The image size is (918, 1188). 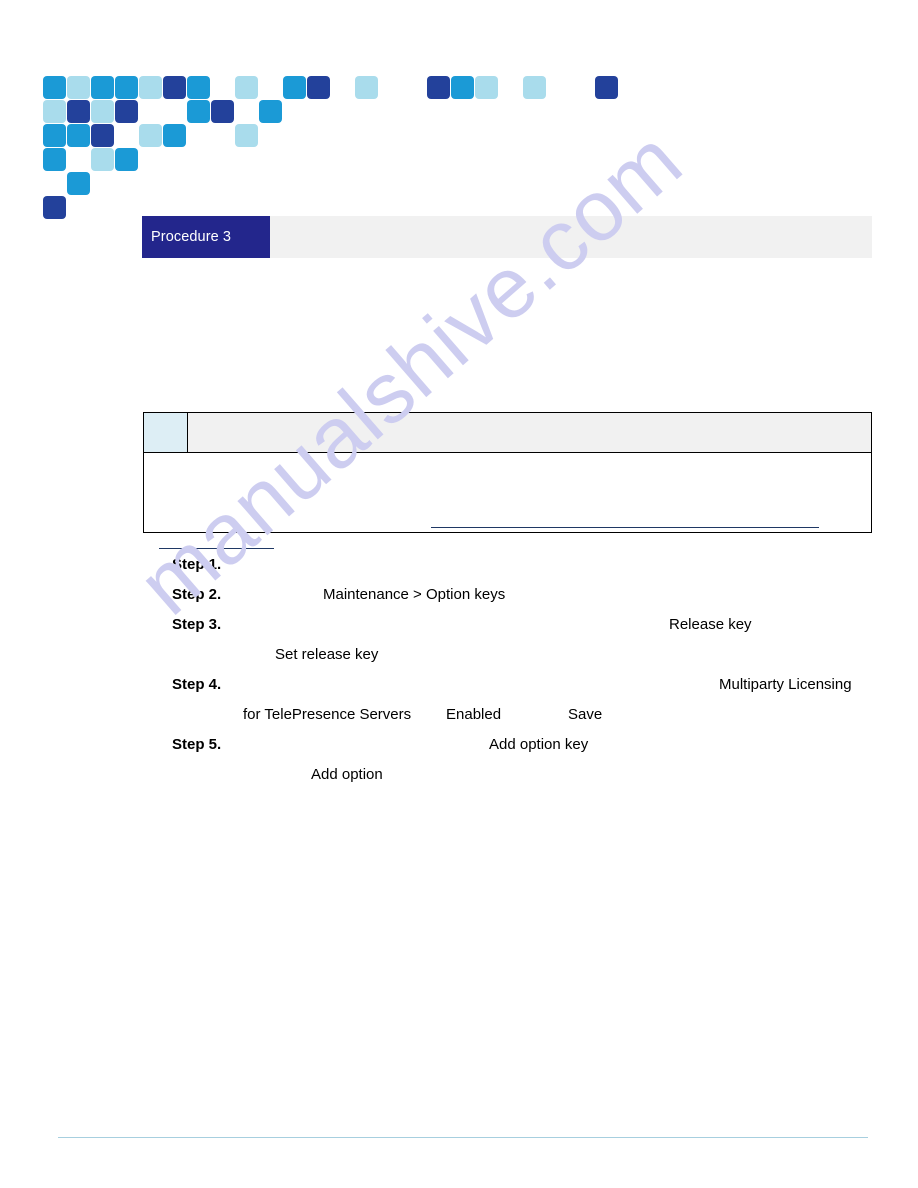 What do you see at coordinates (350, 109) in the screenshot?
I see `decorative-square-mosaic` at bounding box center [350, 109].